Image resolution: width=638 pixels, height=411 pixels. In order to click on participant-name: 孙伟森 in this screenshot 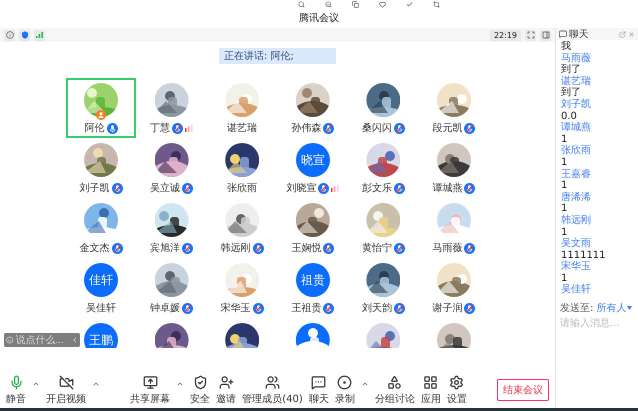, I will do `click(306, 128)`.